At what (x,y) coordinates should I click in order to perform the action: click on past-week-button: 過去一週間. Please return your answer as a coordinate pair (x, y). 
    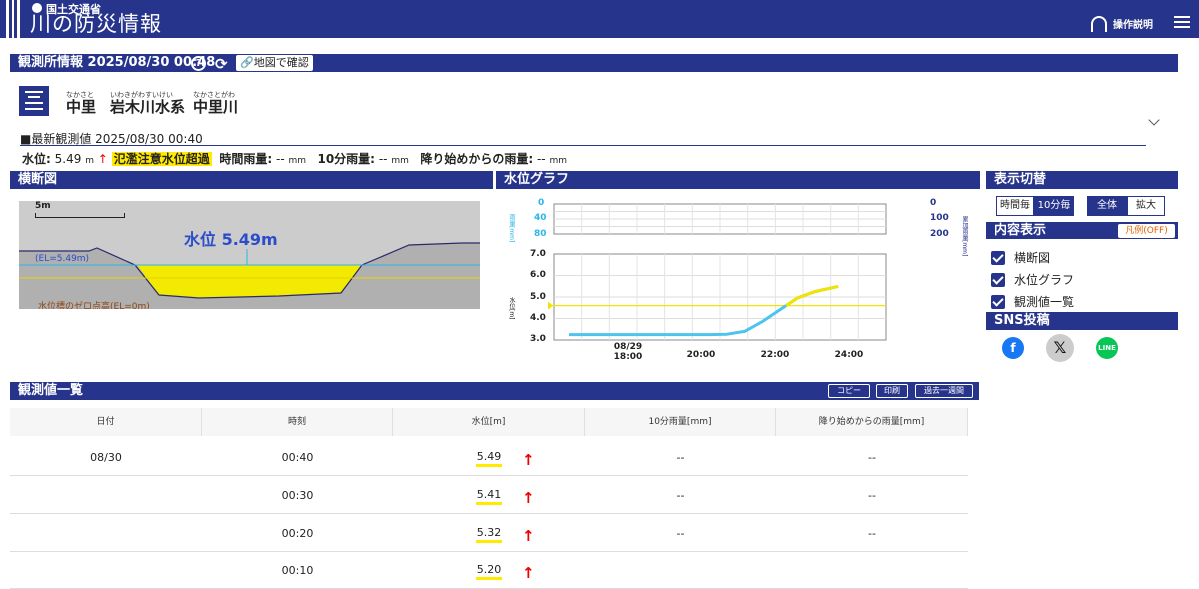
    Looking at the image, I should click on (944, 391).